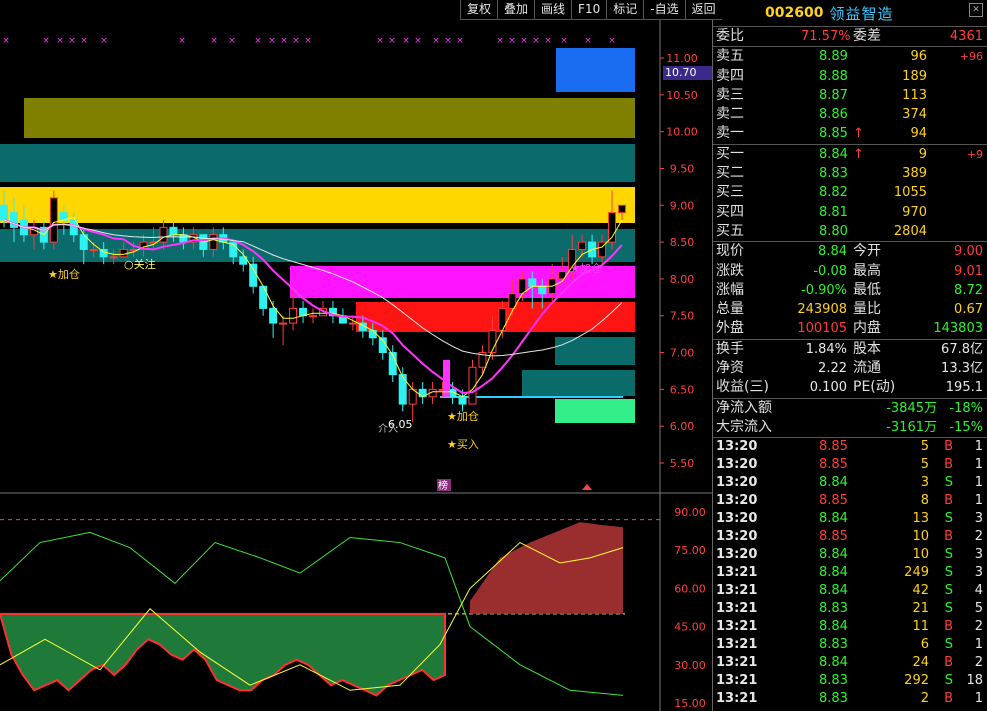 The height and width of the screenshot is (711, 987). I want to click on tick-row: 13:20 8.85 8 B 1, so click(850, 501).